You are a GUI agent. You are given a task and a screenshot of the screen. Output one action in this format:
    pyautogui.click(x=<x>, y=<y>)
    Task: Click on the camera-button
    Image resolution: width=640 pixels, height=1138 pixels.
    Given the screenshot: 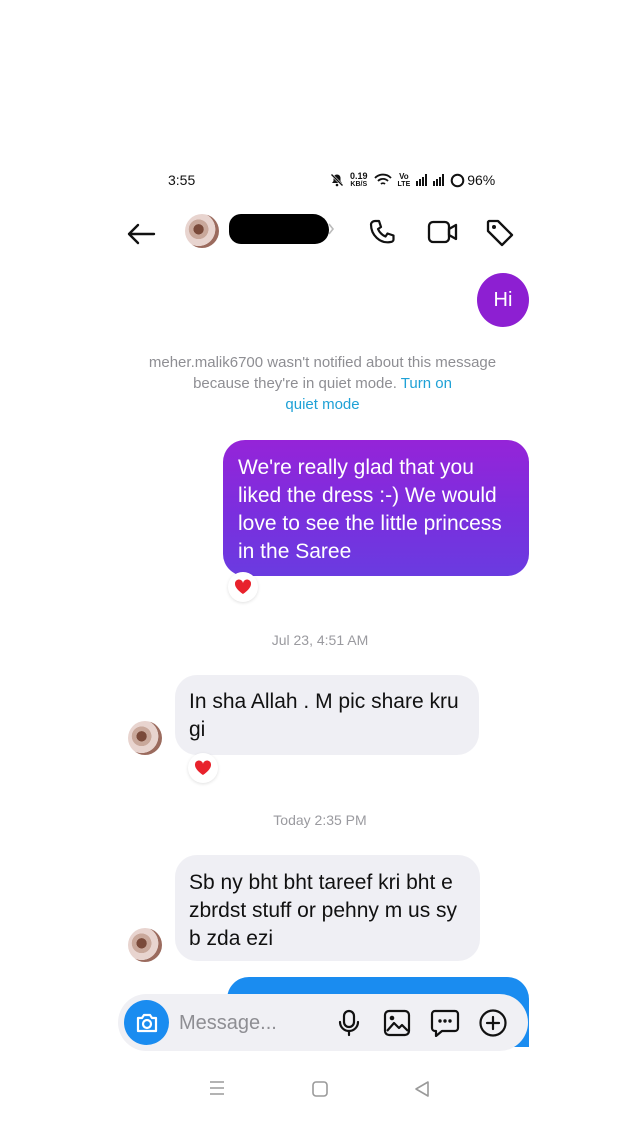 What is the action you would take?
    pyautogui.click(x=146, y=1022)
    